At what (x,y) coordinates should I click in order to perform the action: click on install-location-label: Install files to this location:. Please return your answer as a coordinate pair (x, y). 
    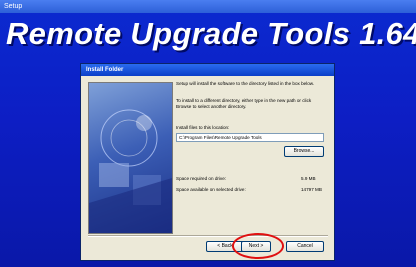
    Looking at the image, I should click on (203, 127).